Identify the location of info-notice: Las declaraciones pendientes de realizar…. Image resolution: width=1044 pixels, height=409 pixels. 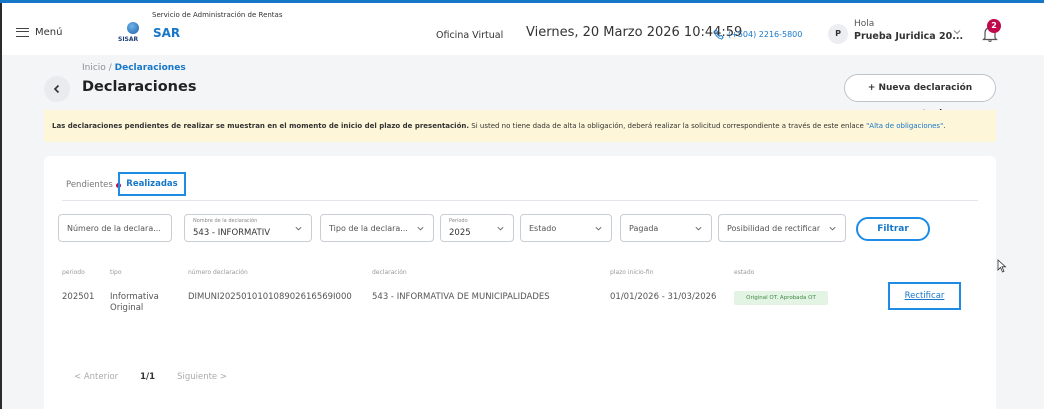
(520, 126).